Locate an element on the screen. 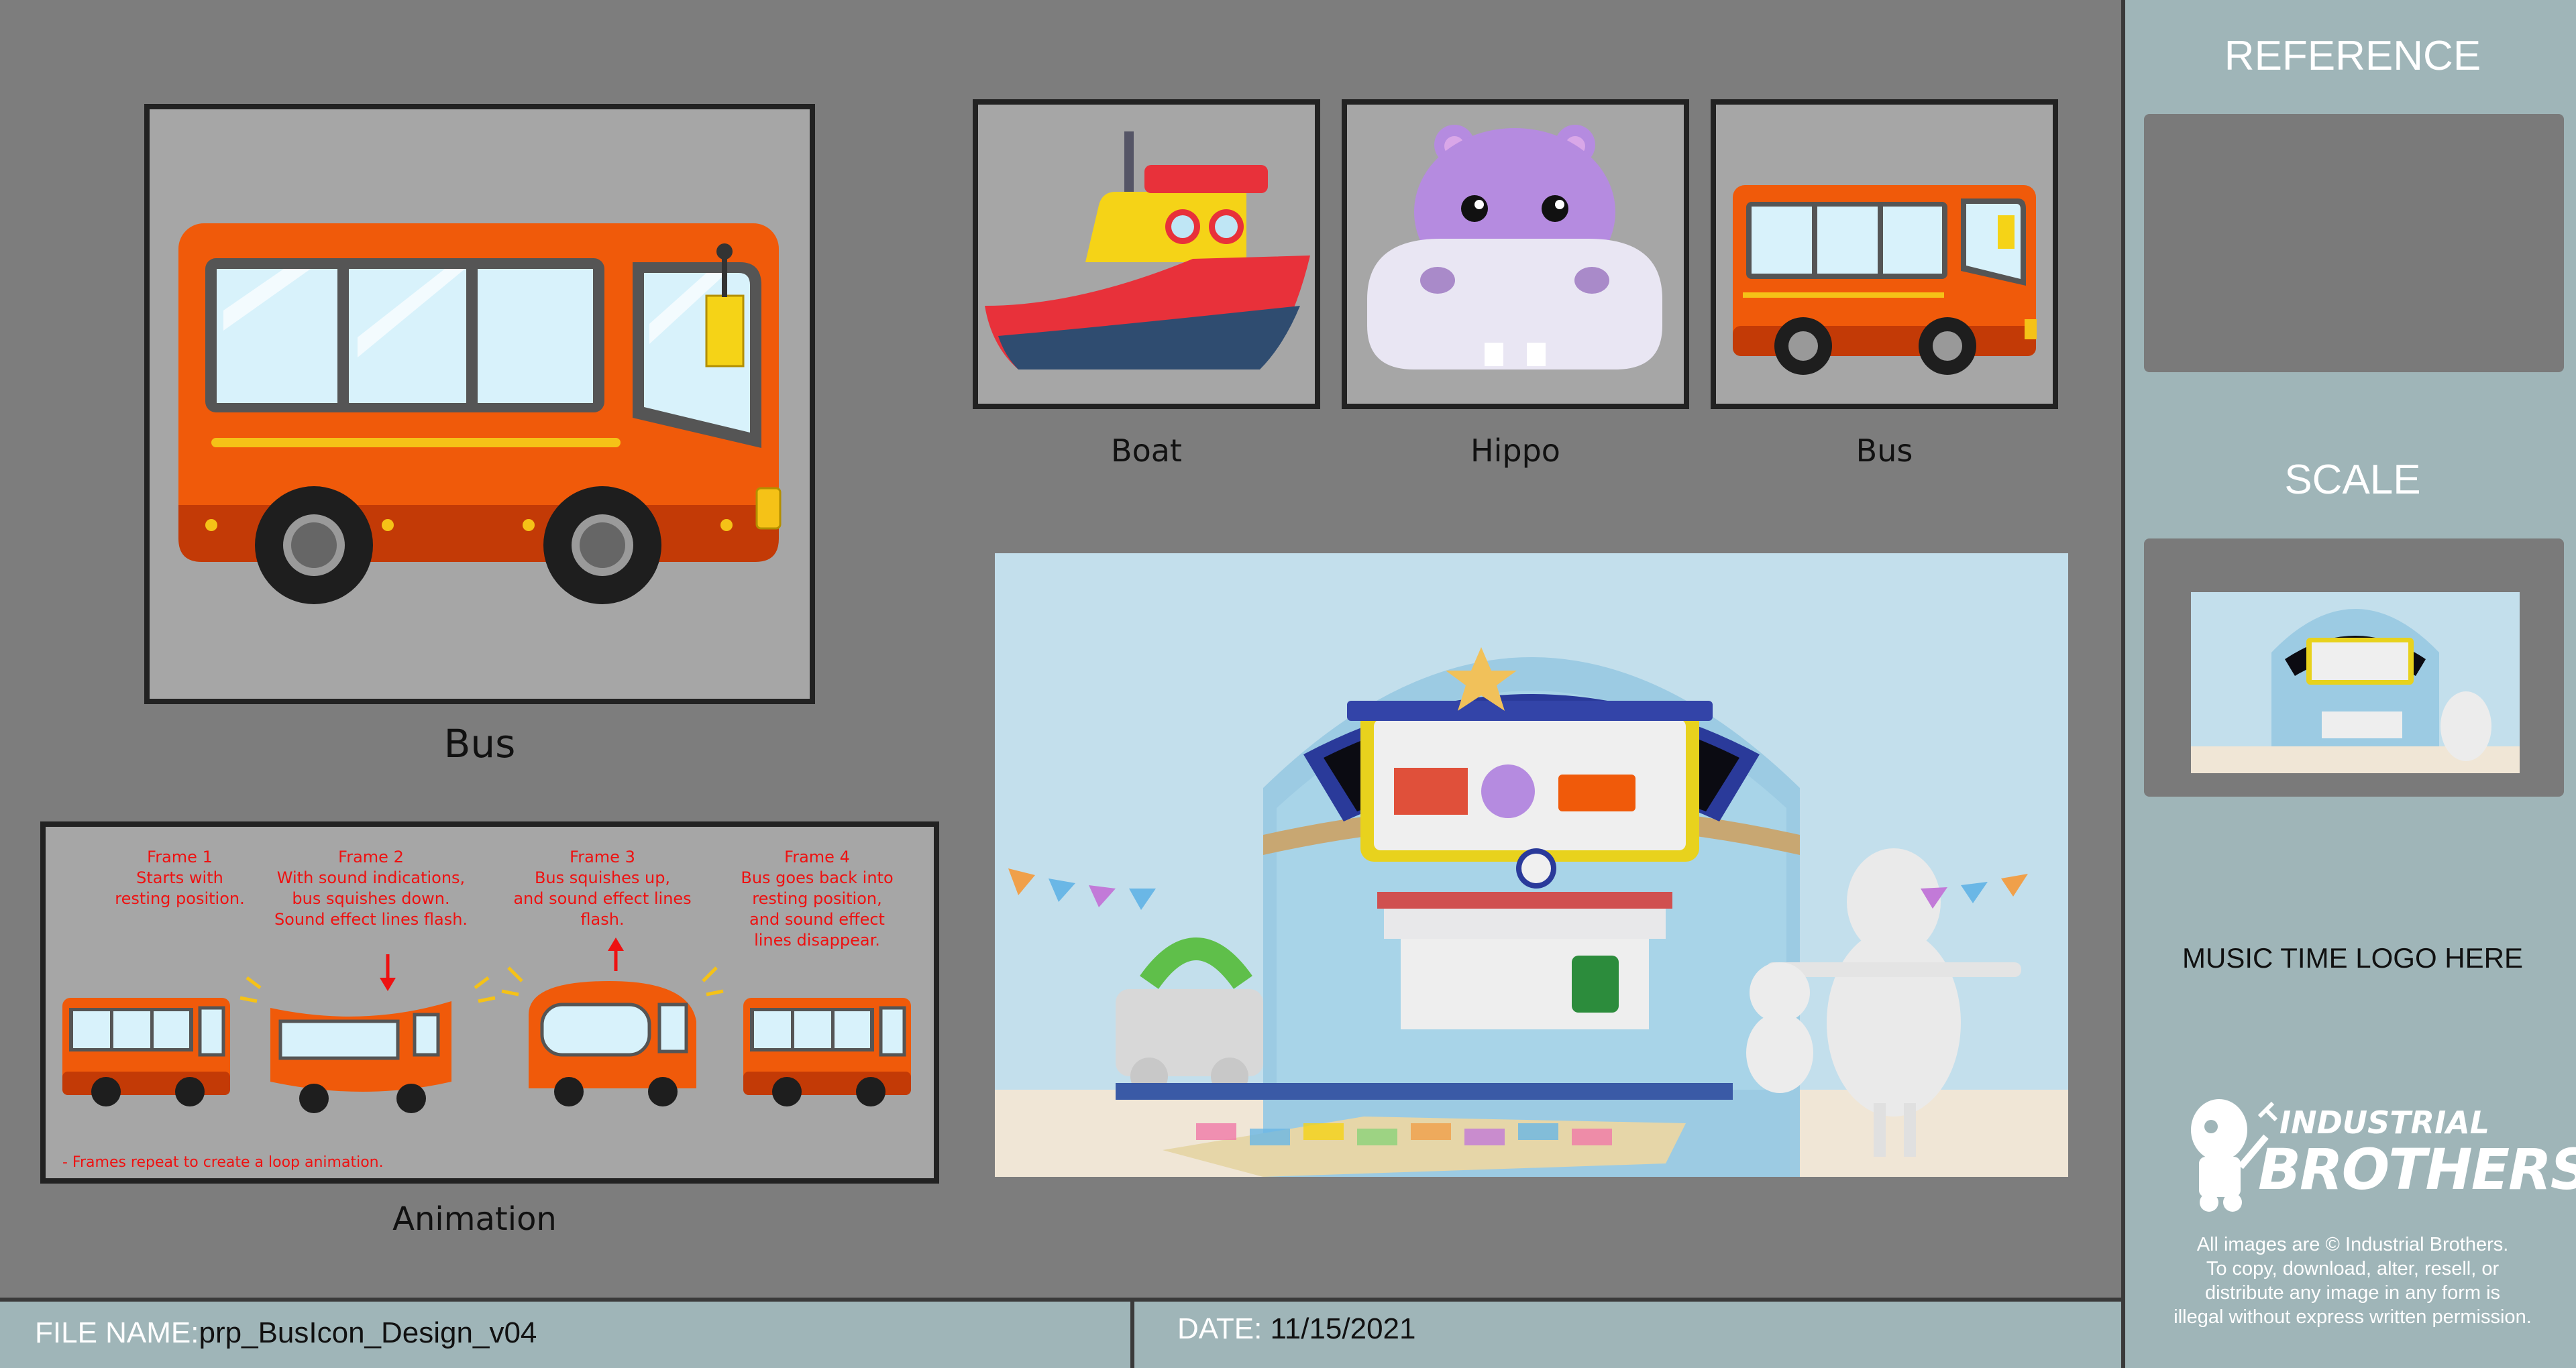  date-field: DATE: 11/15/2021 is located at coordinates (1296, 1329).